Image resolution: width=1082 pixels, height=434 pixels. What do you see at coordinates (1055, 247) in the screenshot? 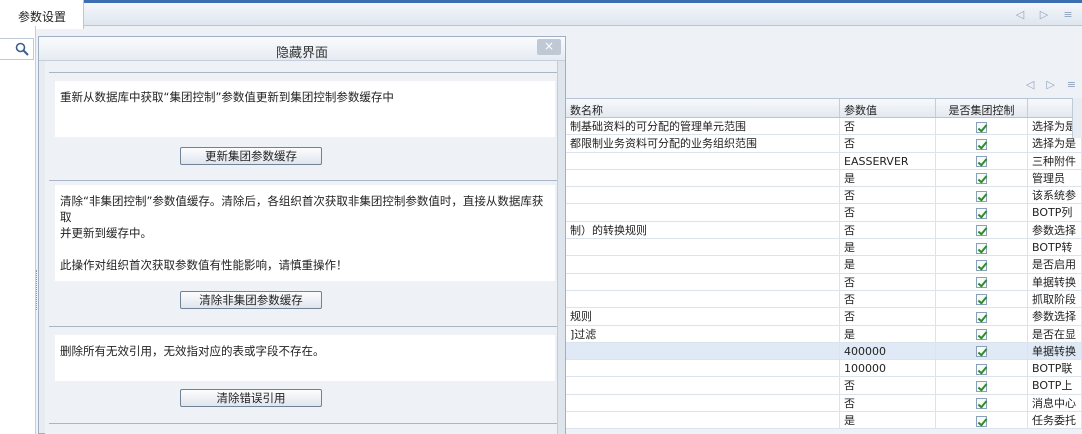
I see `cell-description: BOTP转` at bounding box center [1055, 247].